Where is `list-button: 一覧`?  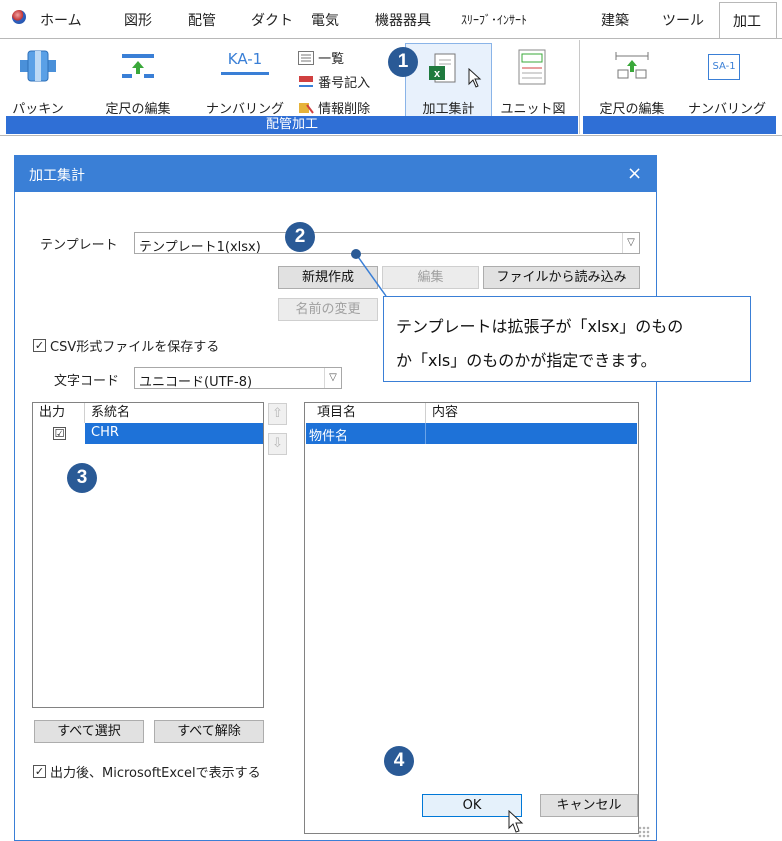
list-button: 一覧 is located at coordinates (321, 57).